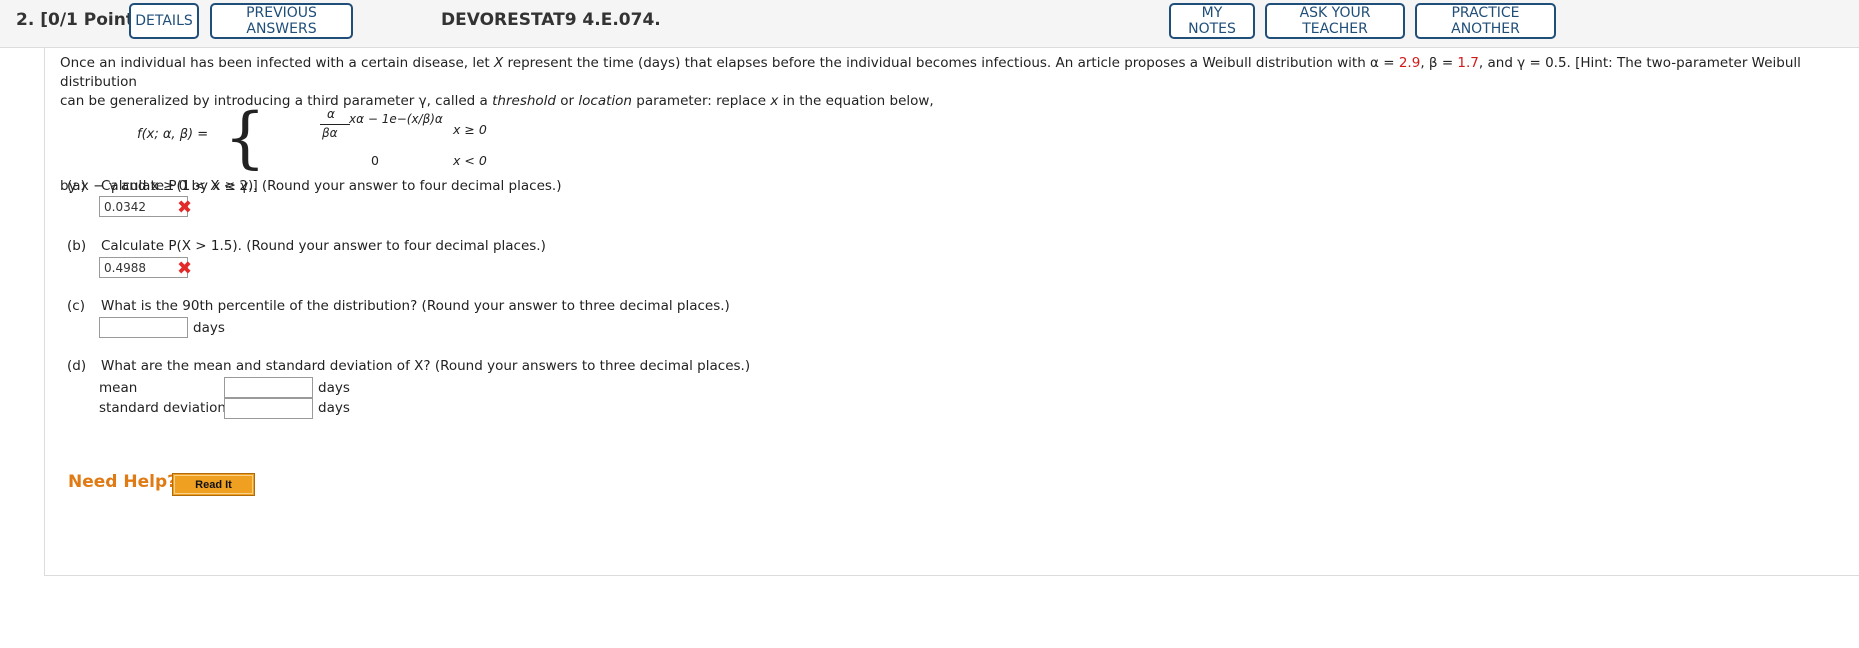  What do you see at coordinates (209, 328) in the screenshot?
I see `part-c-unit: days` at bounding box center [209, 328].